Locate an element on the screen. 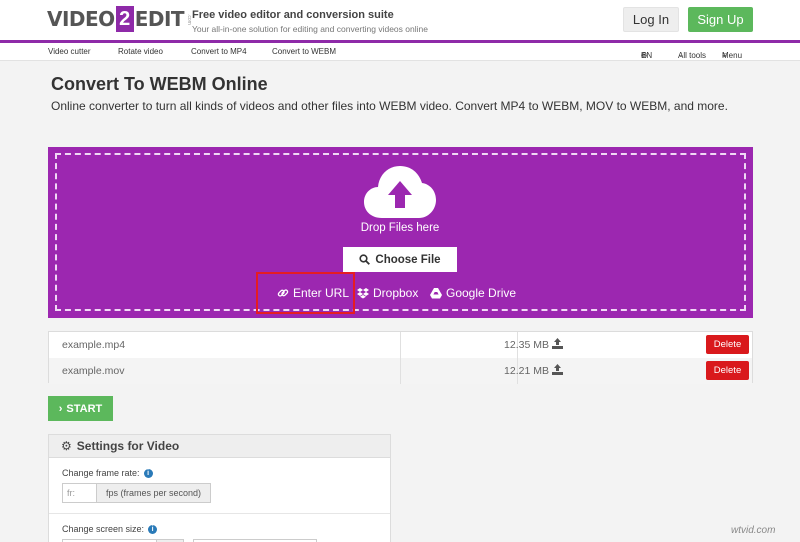 The height and width of the screenshot is (542, 800). settings-title: Settings for Video is located at coordinates (128, 446).